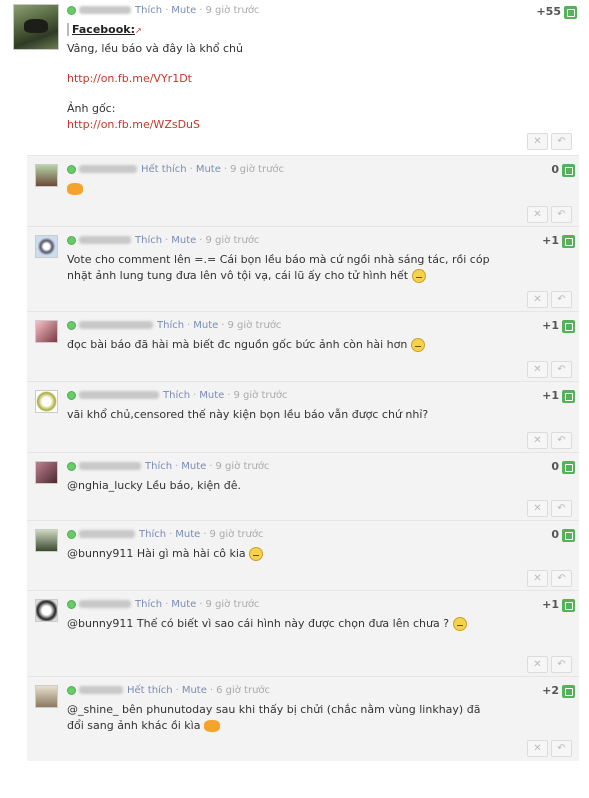 The image size is (589, 798). Describe the element at coordinates (243, 690) in the screenshot. I see `timestamp: 6 giờ trước` at that location.